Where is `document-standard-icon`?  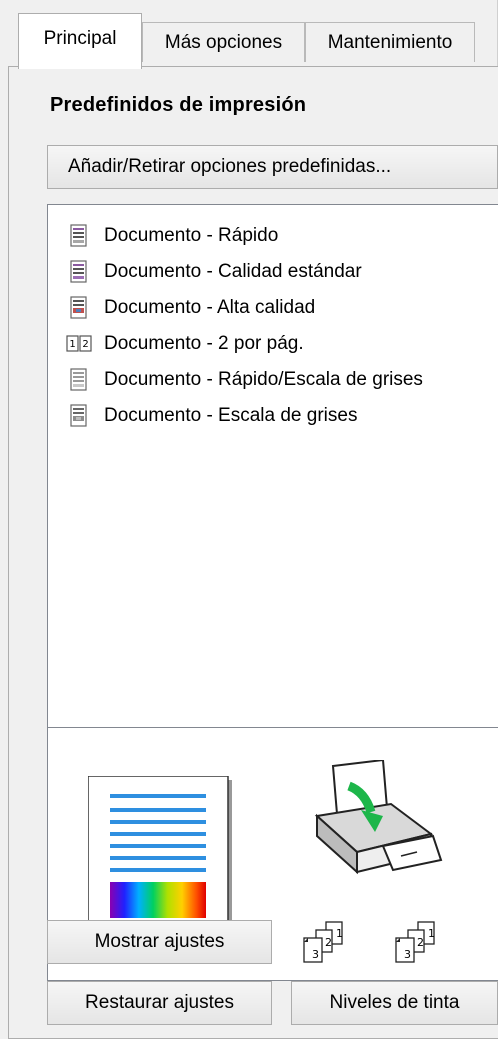 document-standard-icon is located at coordinates (79, 272).